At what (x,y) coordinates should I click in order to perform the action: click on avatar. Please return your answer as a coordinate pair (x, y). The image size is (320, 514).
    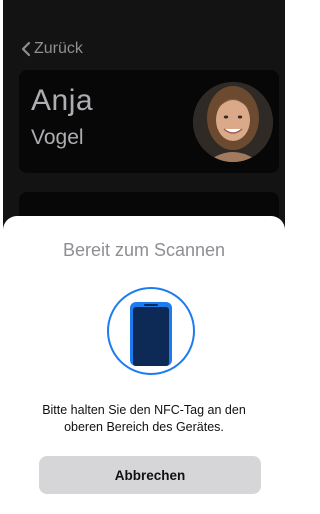
    Looking at the image, I should click on (233, 122).